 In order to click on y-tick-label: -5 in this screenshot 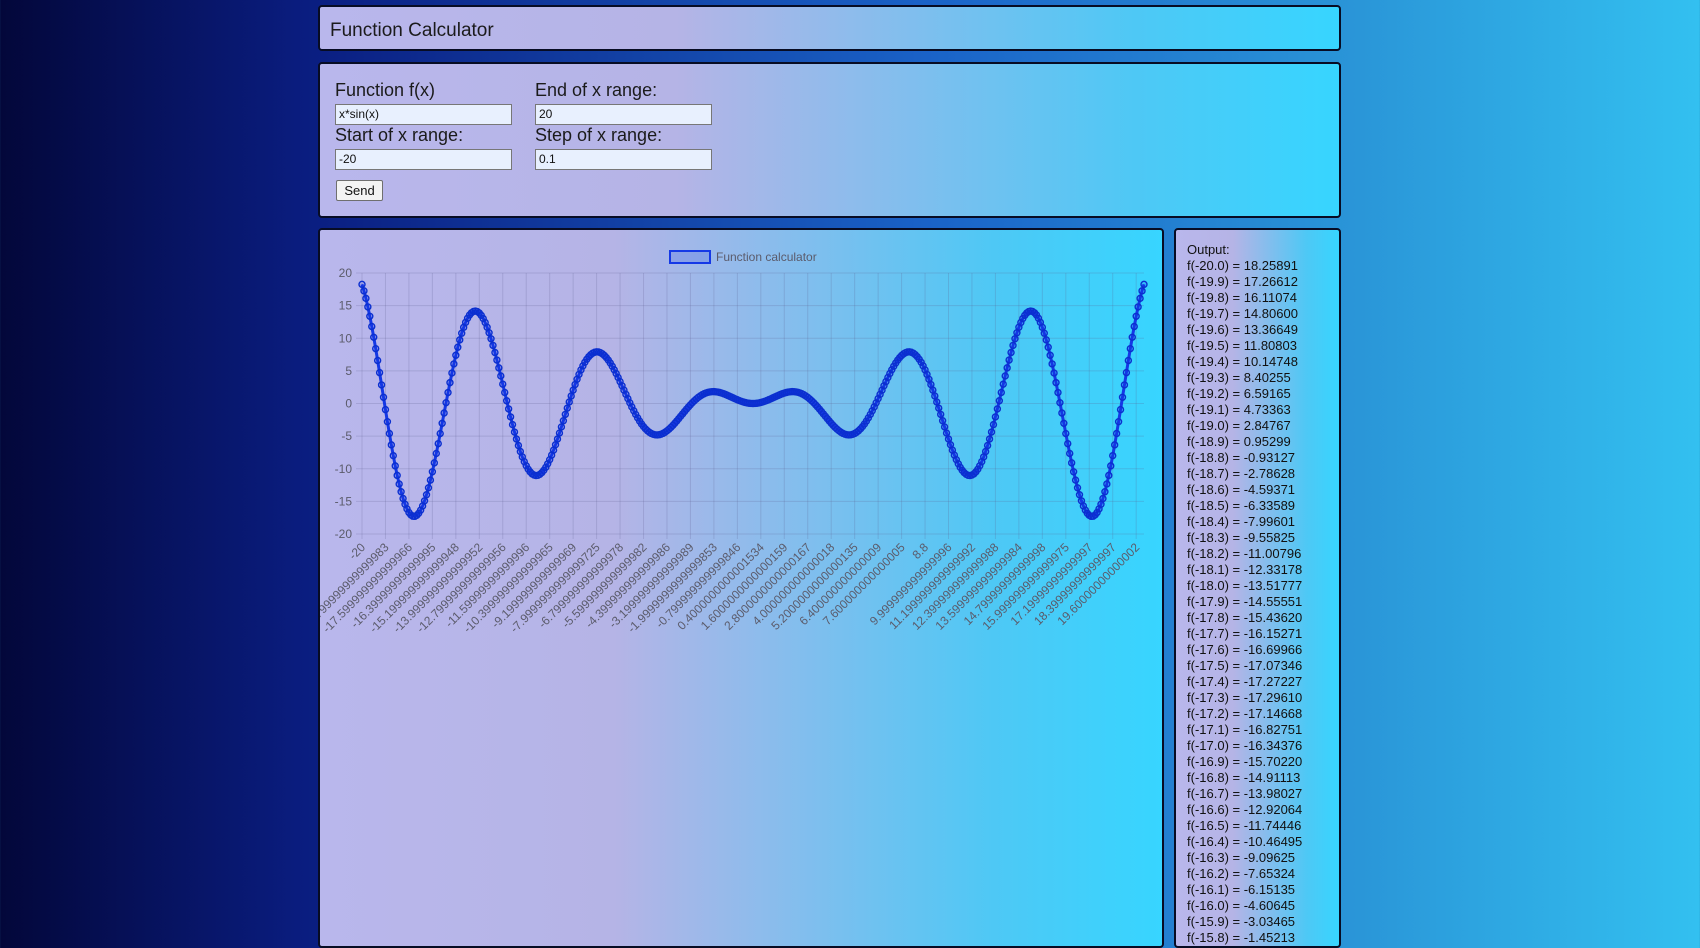, I will do `click(346, 436)`.